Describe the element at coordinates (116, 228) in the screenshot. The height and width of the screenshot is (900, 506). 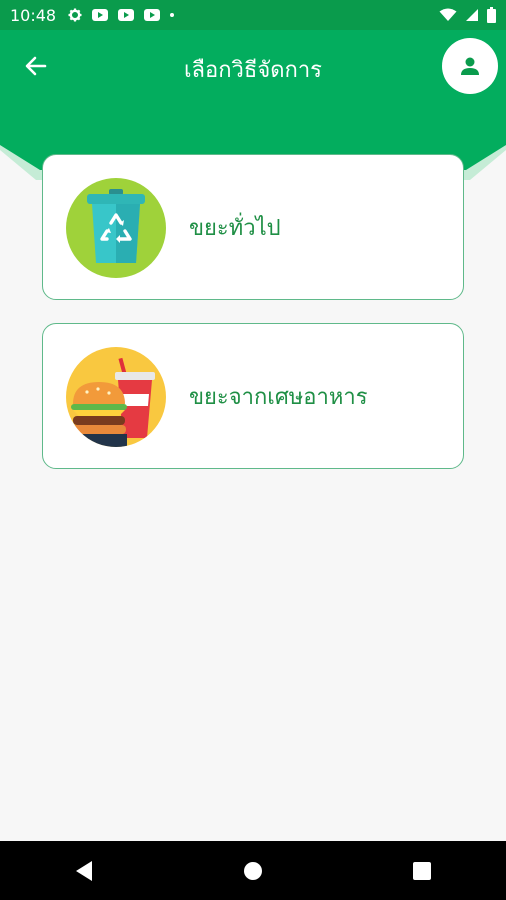
I see `recycle-bin-icon` at that location.